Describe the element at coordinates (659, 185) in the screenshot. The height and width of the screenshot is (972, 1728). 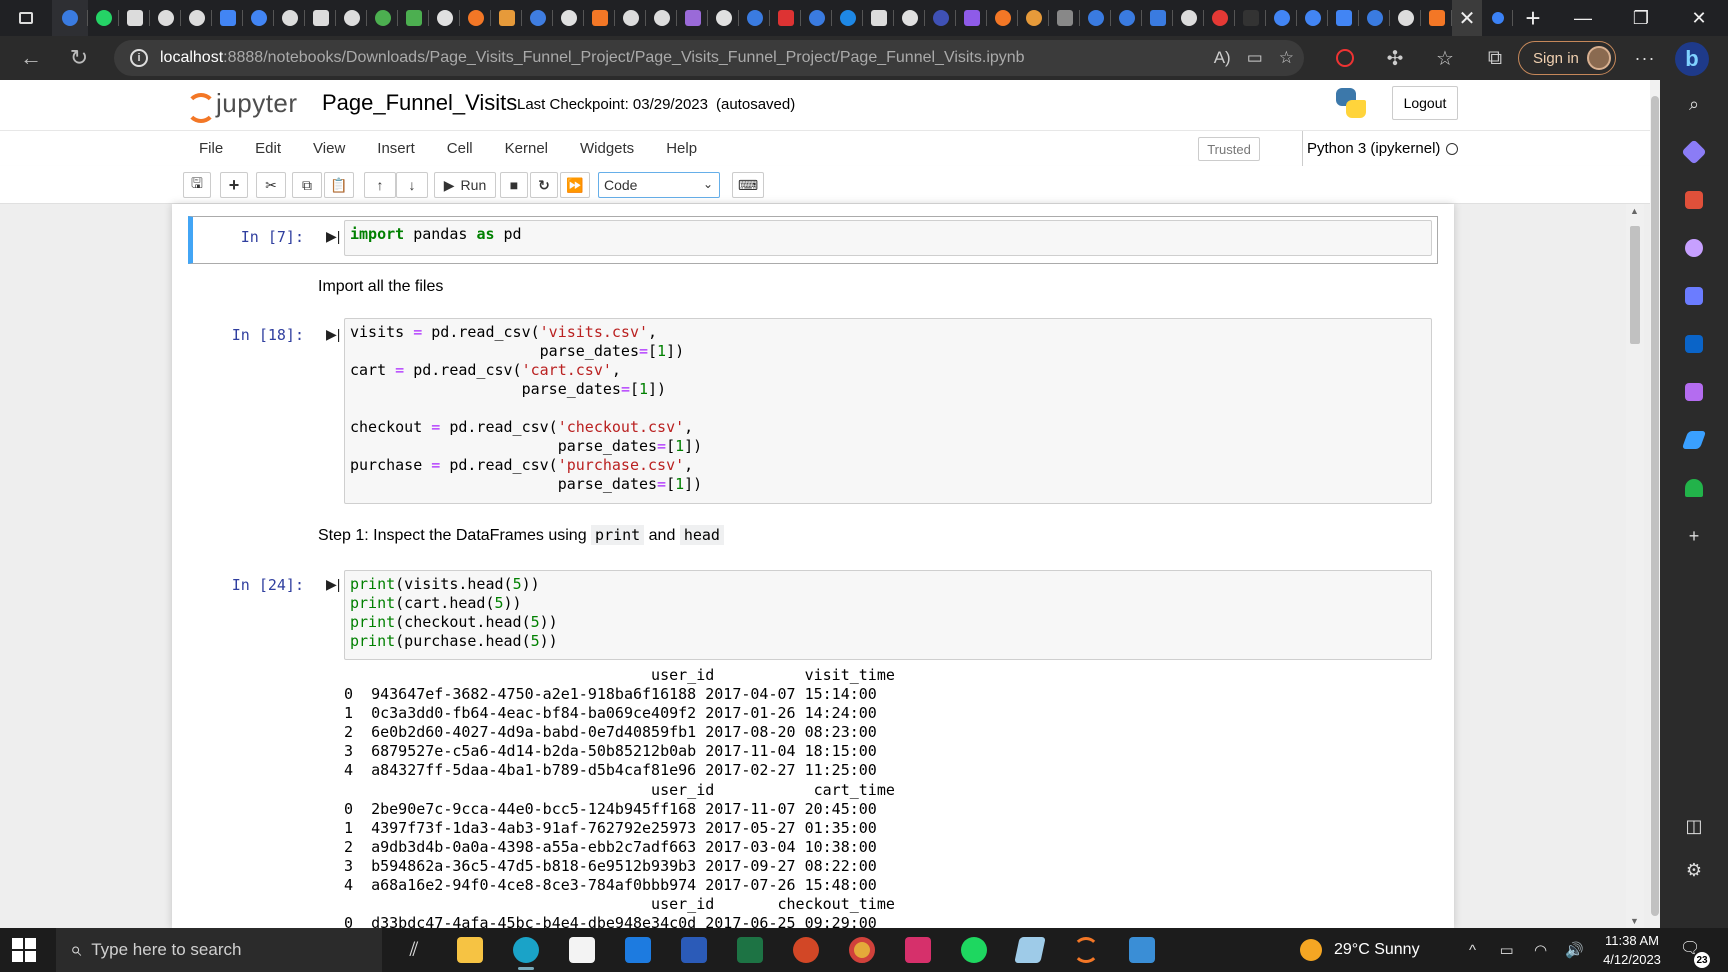
I see `cell-type-select: Code ⌄` at that location.